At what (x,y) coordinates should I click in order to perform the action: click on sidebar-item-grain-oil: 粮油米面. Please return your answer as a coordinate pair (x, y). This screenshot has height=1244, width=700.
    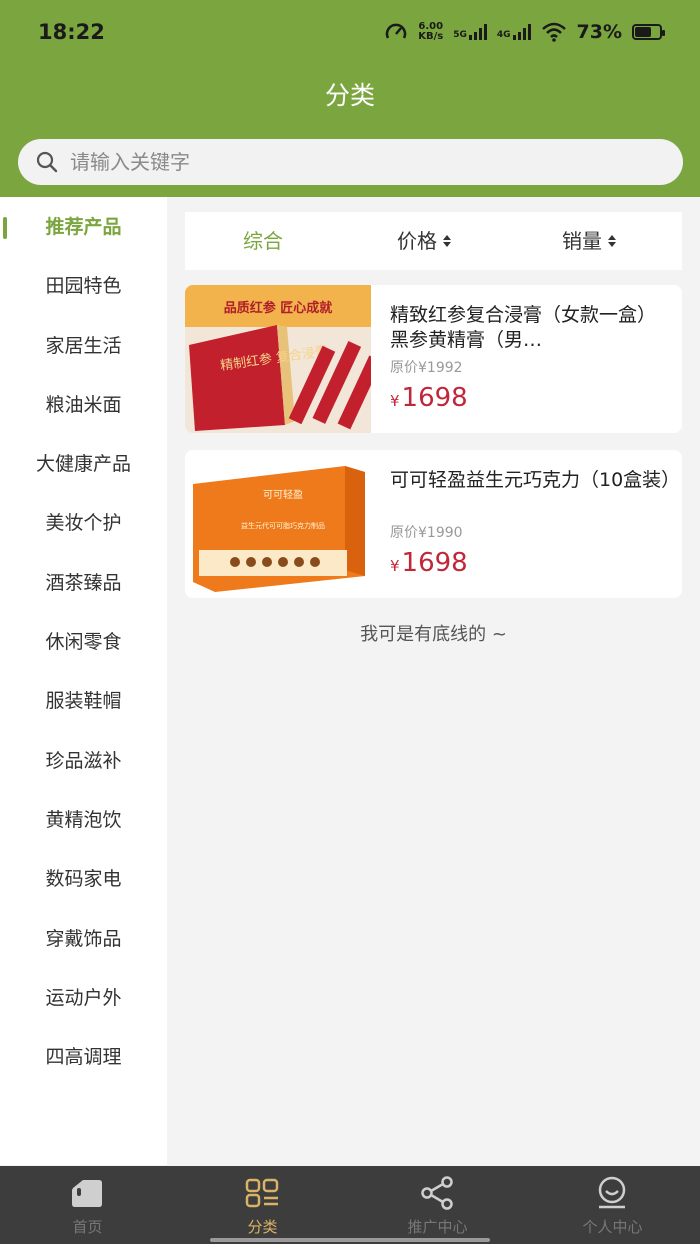
    Looking at the image, I should click on (83, 405).